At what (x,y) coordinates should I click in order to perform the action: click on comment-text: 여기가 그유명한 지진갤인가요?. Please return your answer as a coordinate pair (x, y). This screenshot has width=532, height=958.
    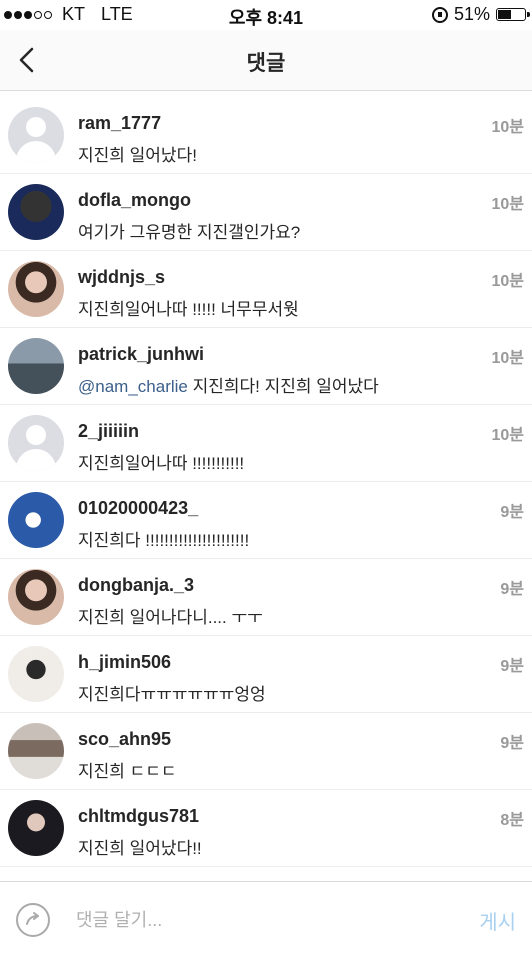
    Looking at the image, I should click on (189, 230).